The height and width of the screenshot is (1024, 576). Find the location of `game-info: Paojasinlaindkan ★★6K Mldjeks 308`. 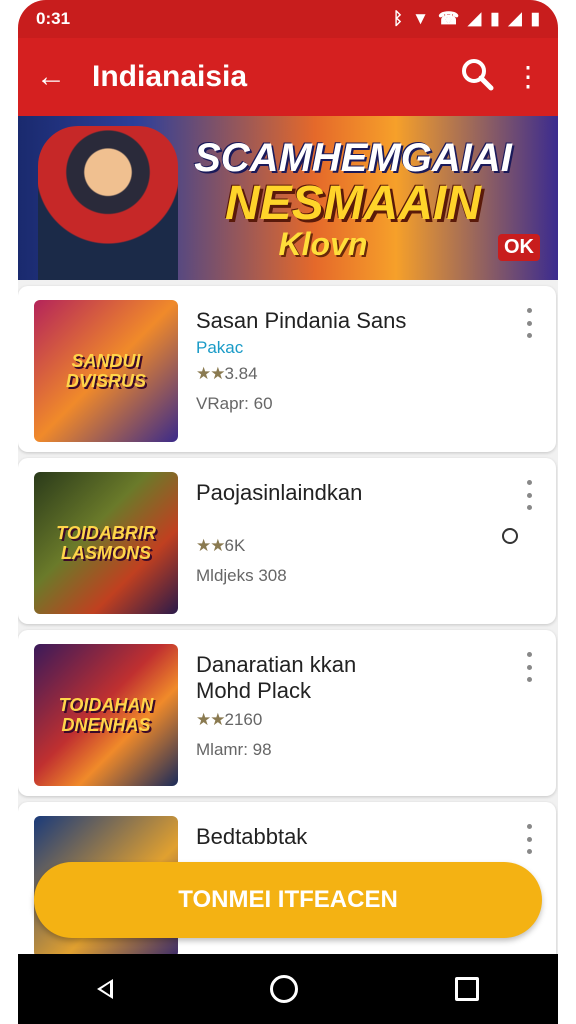

game-info: Paojasinlaindkan ★★6K Mldjeks 308 is located at coordinates (357, 533).